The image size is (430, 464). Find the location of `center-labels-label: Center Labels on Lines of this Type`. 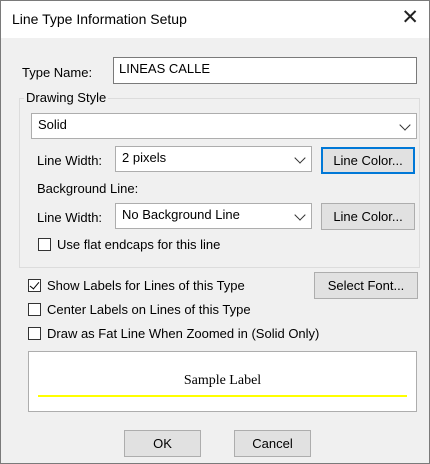

center-labels-label: Center Labels on Lines of this Type is located at coordinates (149, 309).